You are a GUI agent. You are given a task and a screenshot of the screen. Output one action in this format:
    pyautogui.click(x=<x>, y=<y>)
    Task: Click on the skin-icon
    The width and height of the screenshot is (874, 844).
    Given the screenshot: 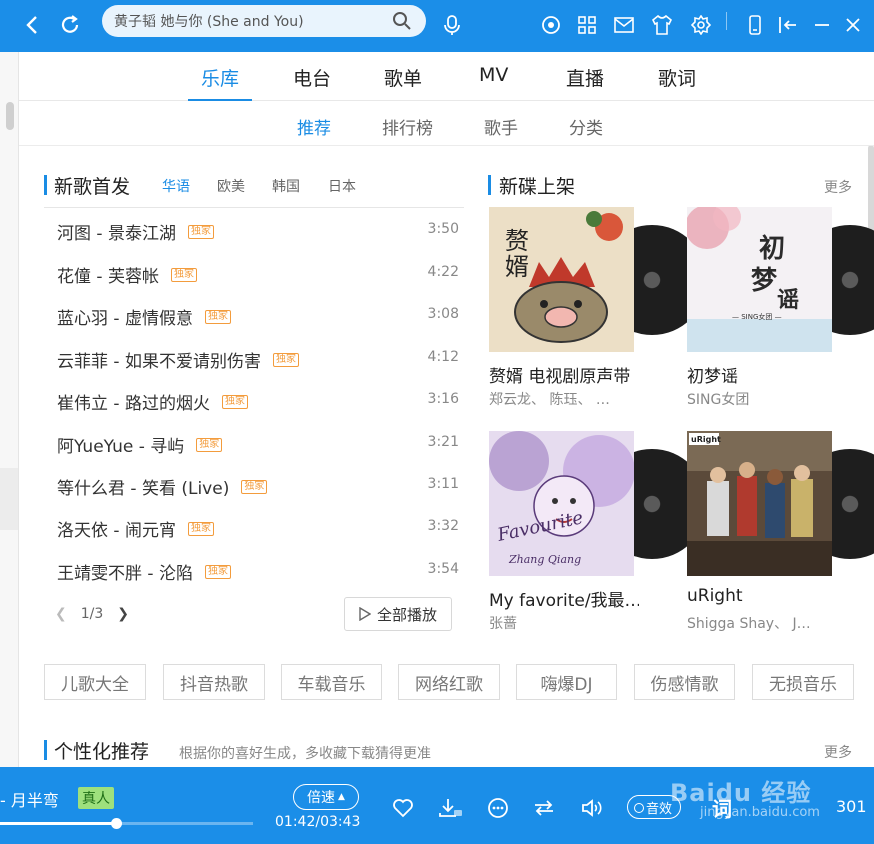 What is the action you would take?
    pyautogui.click(x=662, y=25)
    